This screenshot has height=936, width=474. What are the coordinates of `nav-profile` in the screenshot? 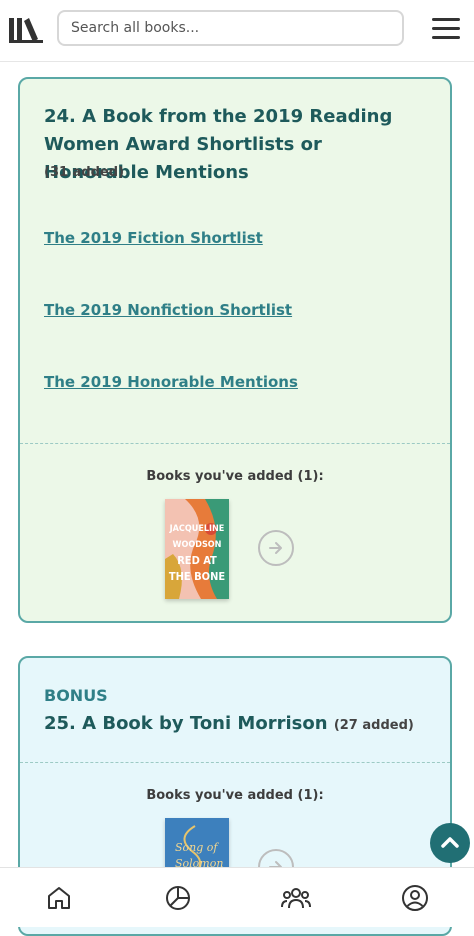 It's located at (415, 897).